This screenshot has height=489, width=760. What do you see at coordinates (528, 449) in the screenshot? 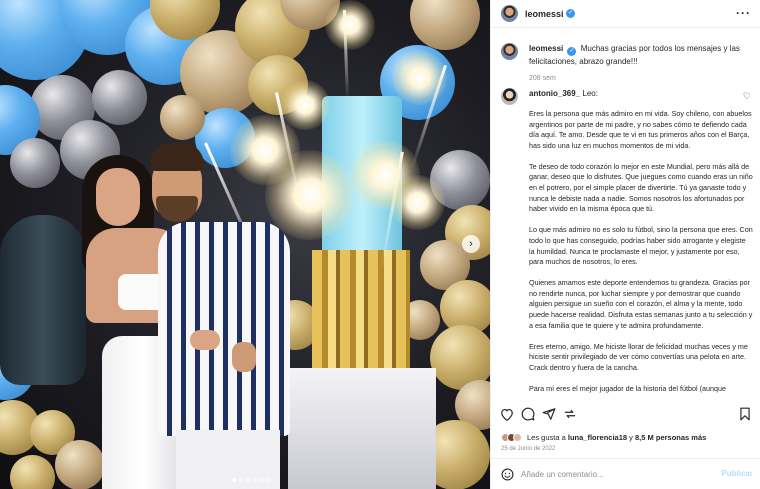
I see `post-date: 25 de Junio de 2022` at bounding box center [528, 449].